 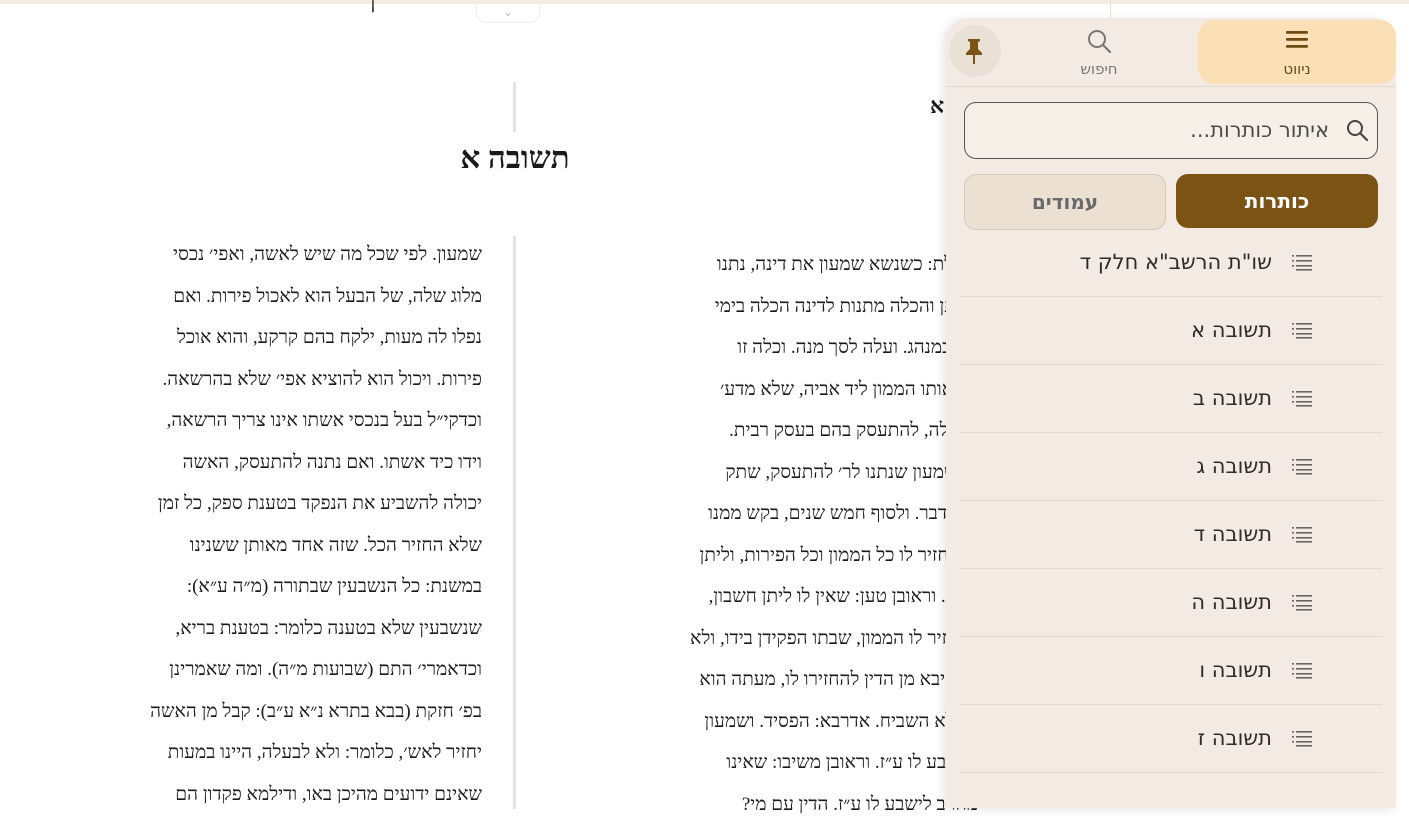 What do you see at coordinates (1235, 738) in the screenshot?
I see `toc-item-label: תשובה ז` at bounding box center [1235, 738].